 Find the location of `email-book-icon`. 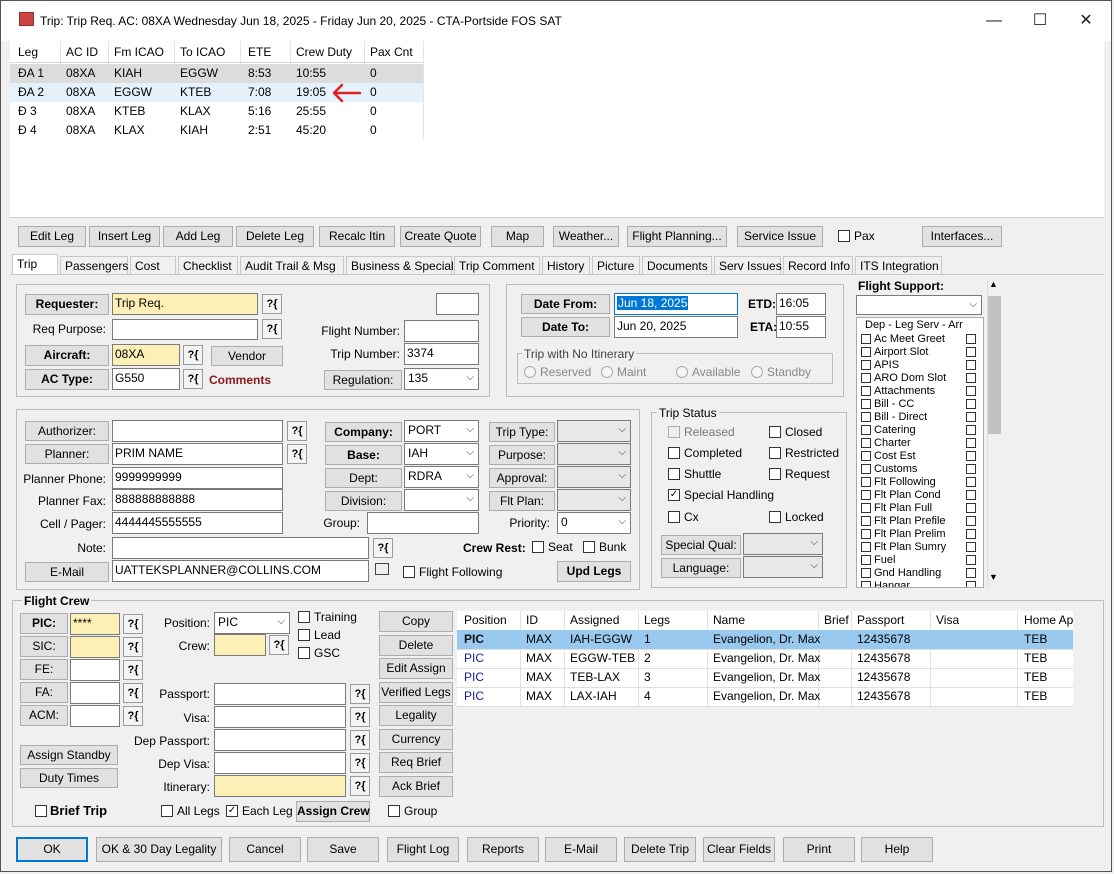

email-book-icon is located at coordinates (382, 569).